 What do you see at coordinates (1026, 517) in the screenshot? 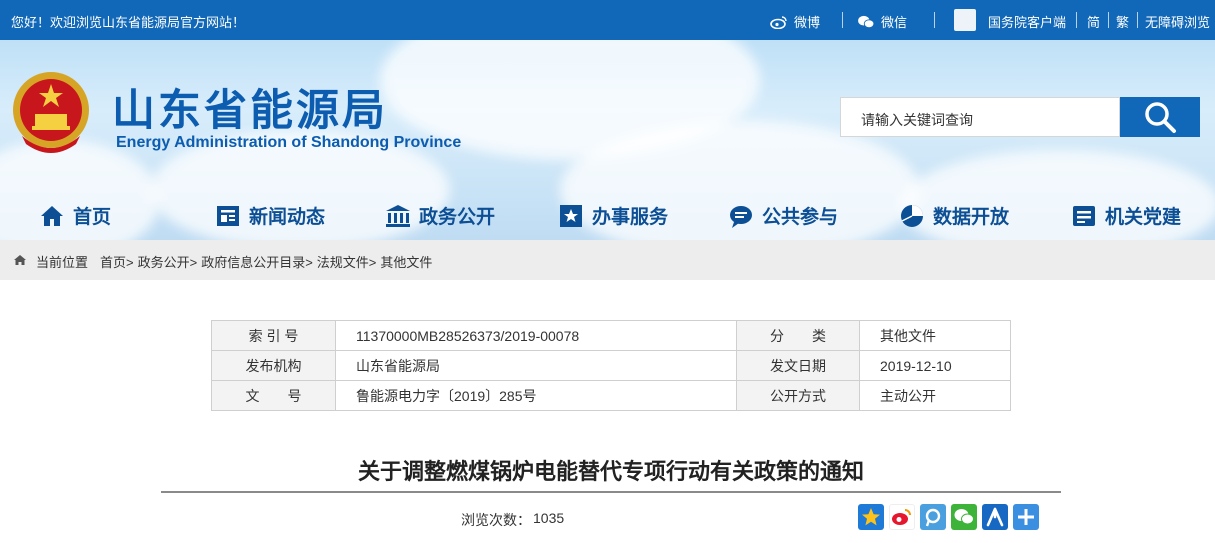
I see `more-share-icon` at bounding box center [1026, 517].